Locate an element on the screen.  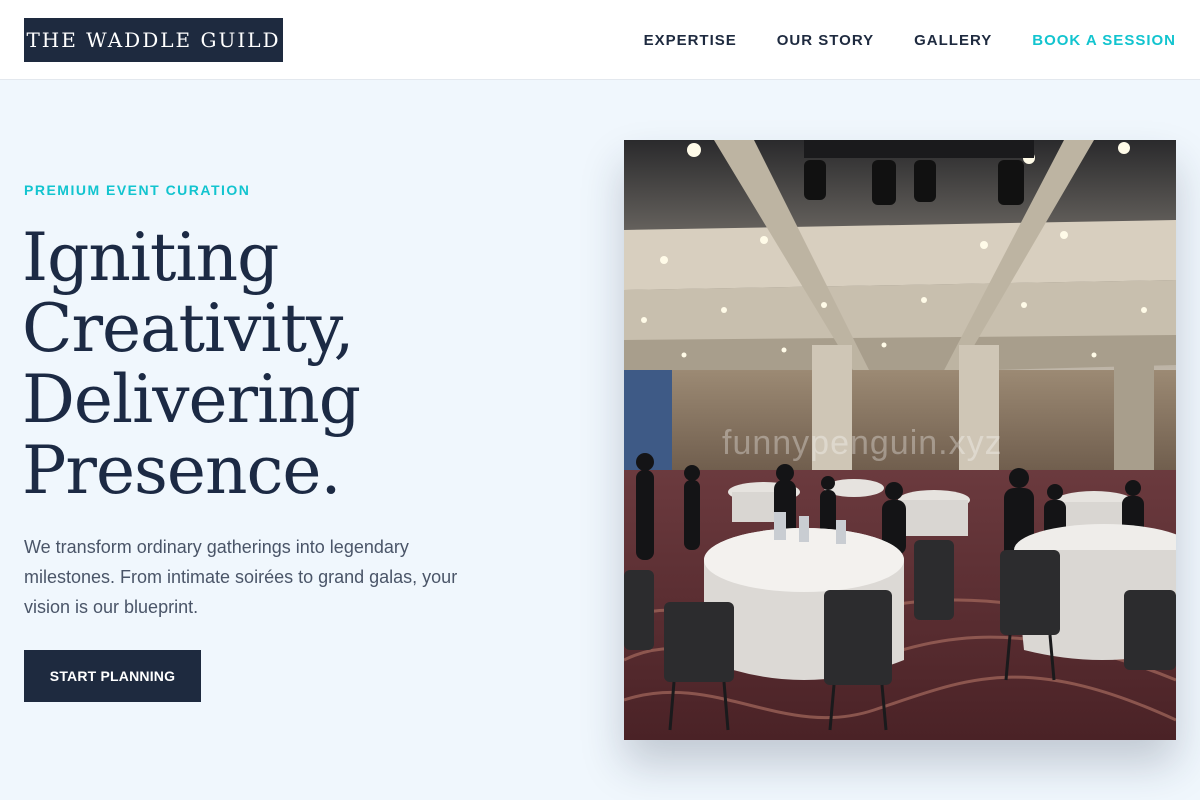
nav-link-book-a-session: BOOK A SESSION is located at coordinates (1104, 40).